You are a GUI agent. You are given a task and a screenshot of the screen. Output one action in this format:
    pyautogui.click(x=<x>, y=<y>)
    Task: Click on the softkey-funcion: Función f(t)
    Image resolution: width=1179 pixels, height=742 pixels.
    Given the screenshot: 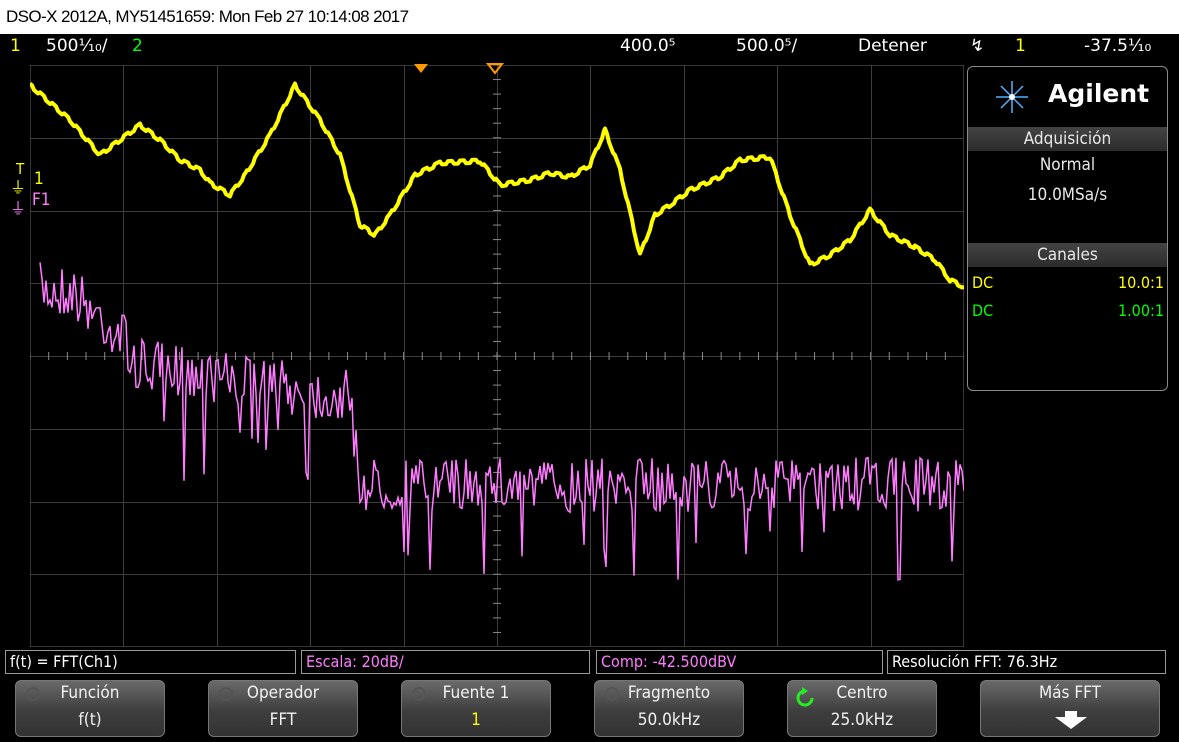 What is the action you would take?
    pyautogui.click(x=90, y=708)
    